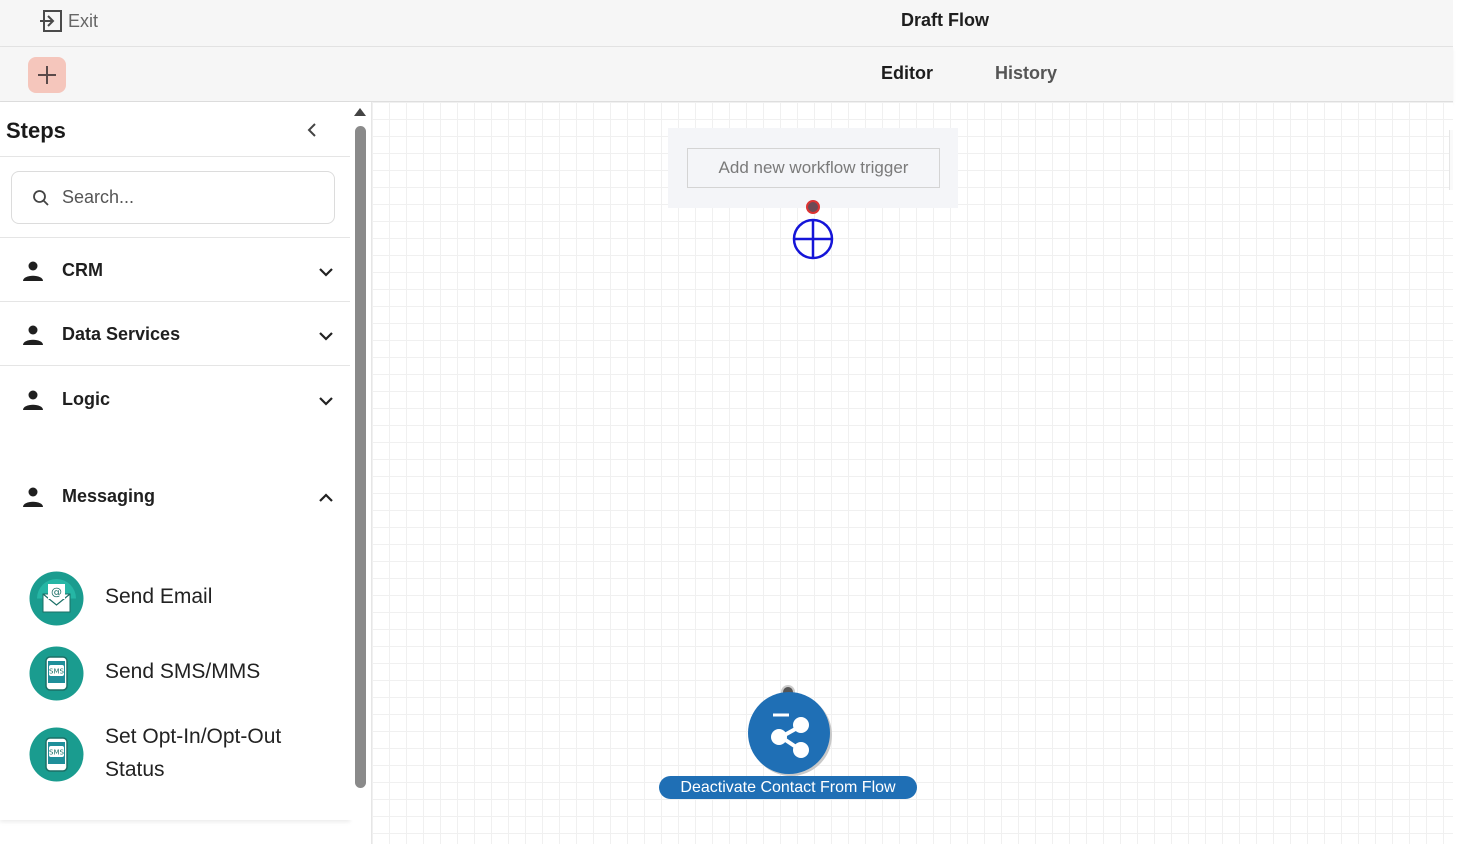  What do you see at coordinates (790, 735) in the screenshot?
I see `share-icon` at bounding box center [790, 735].